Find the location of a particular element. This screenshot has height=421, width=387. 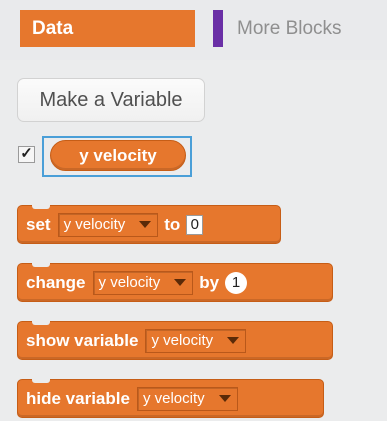

by-keyword: by is located at coordinates (209, 282).